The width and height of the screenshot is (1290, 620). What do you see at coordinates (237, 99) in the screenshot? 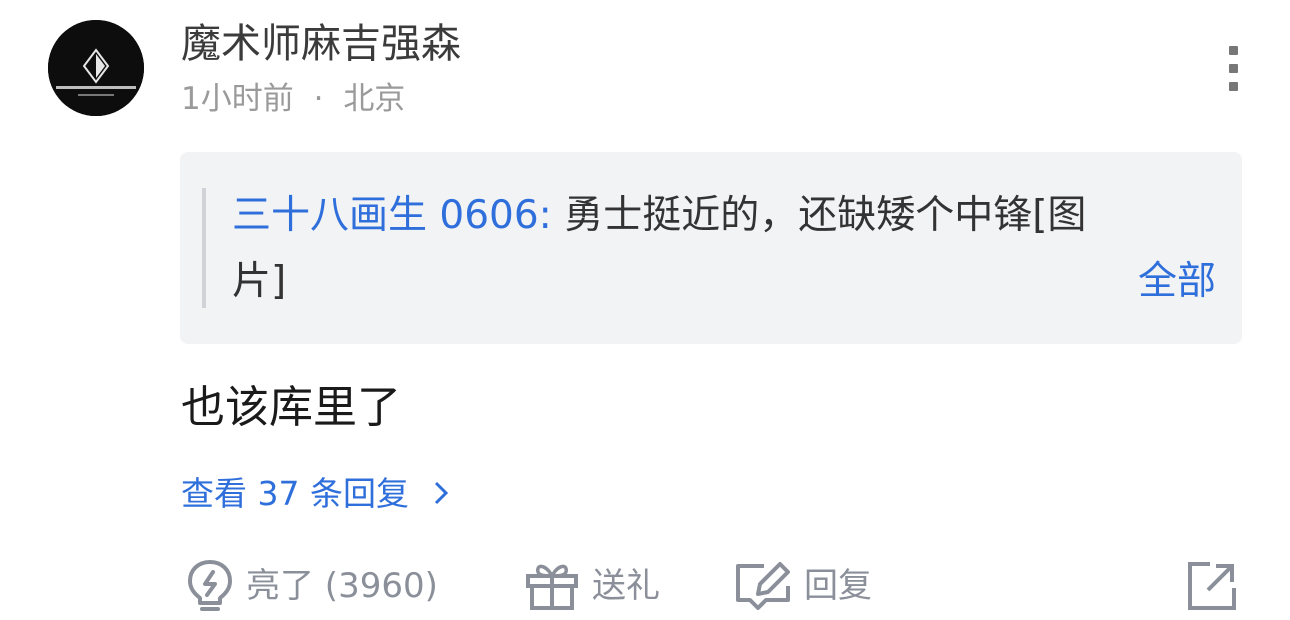
I see `post-time: 1小时前` at bounding box center [237, 99].